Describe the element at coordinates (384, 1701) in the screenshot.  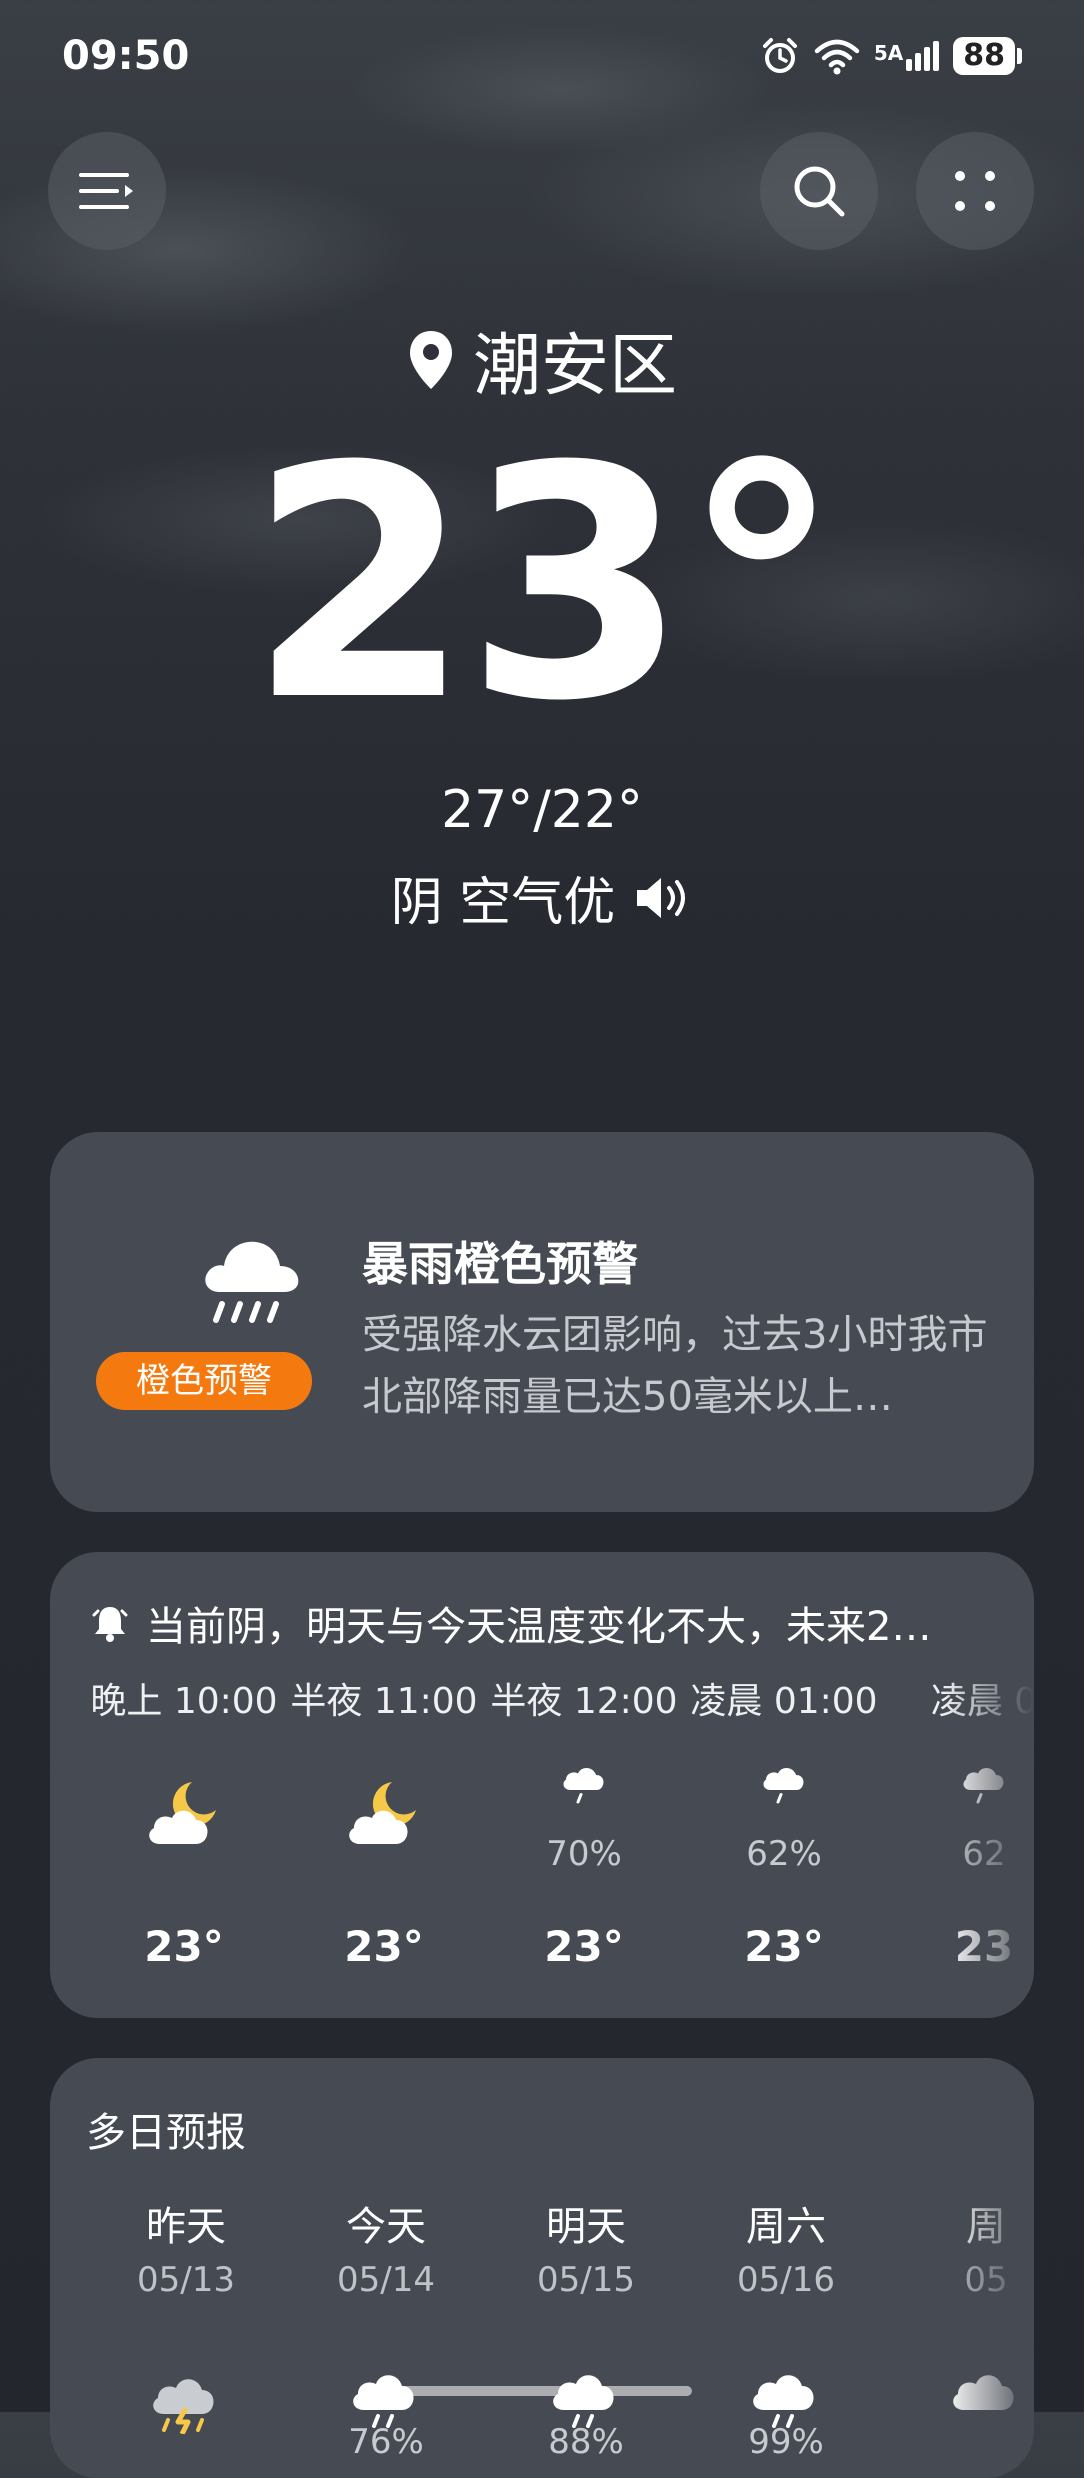
I see `hour-time: 半夜 11:00` at that location.